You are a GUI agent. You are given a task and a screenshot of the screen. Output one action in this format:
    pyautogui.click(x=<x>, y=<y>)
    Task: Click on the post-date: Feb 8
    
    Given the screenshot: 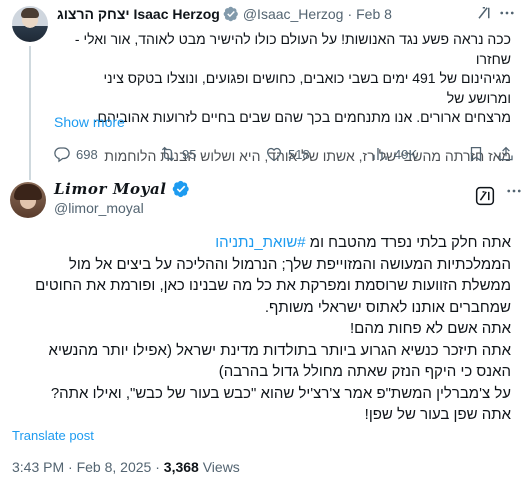 What is the action you would take?
    pyautogui.click(x=374, y=14)
    